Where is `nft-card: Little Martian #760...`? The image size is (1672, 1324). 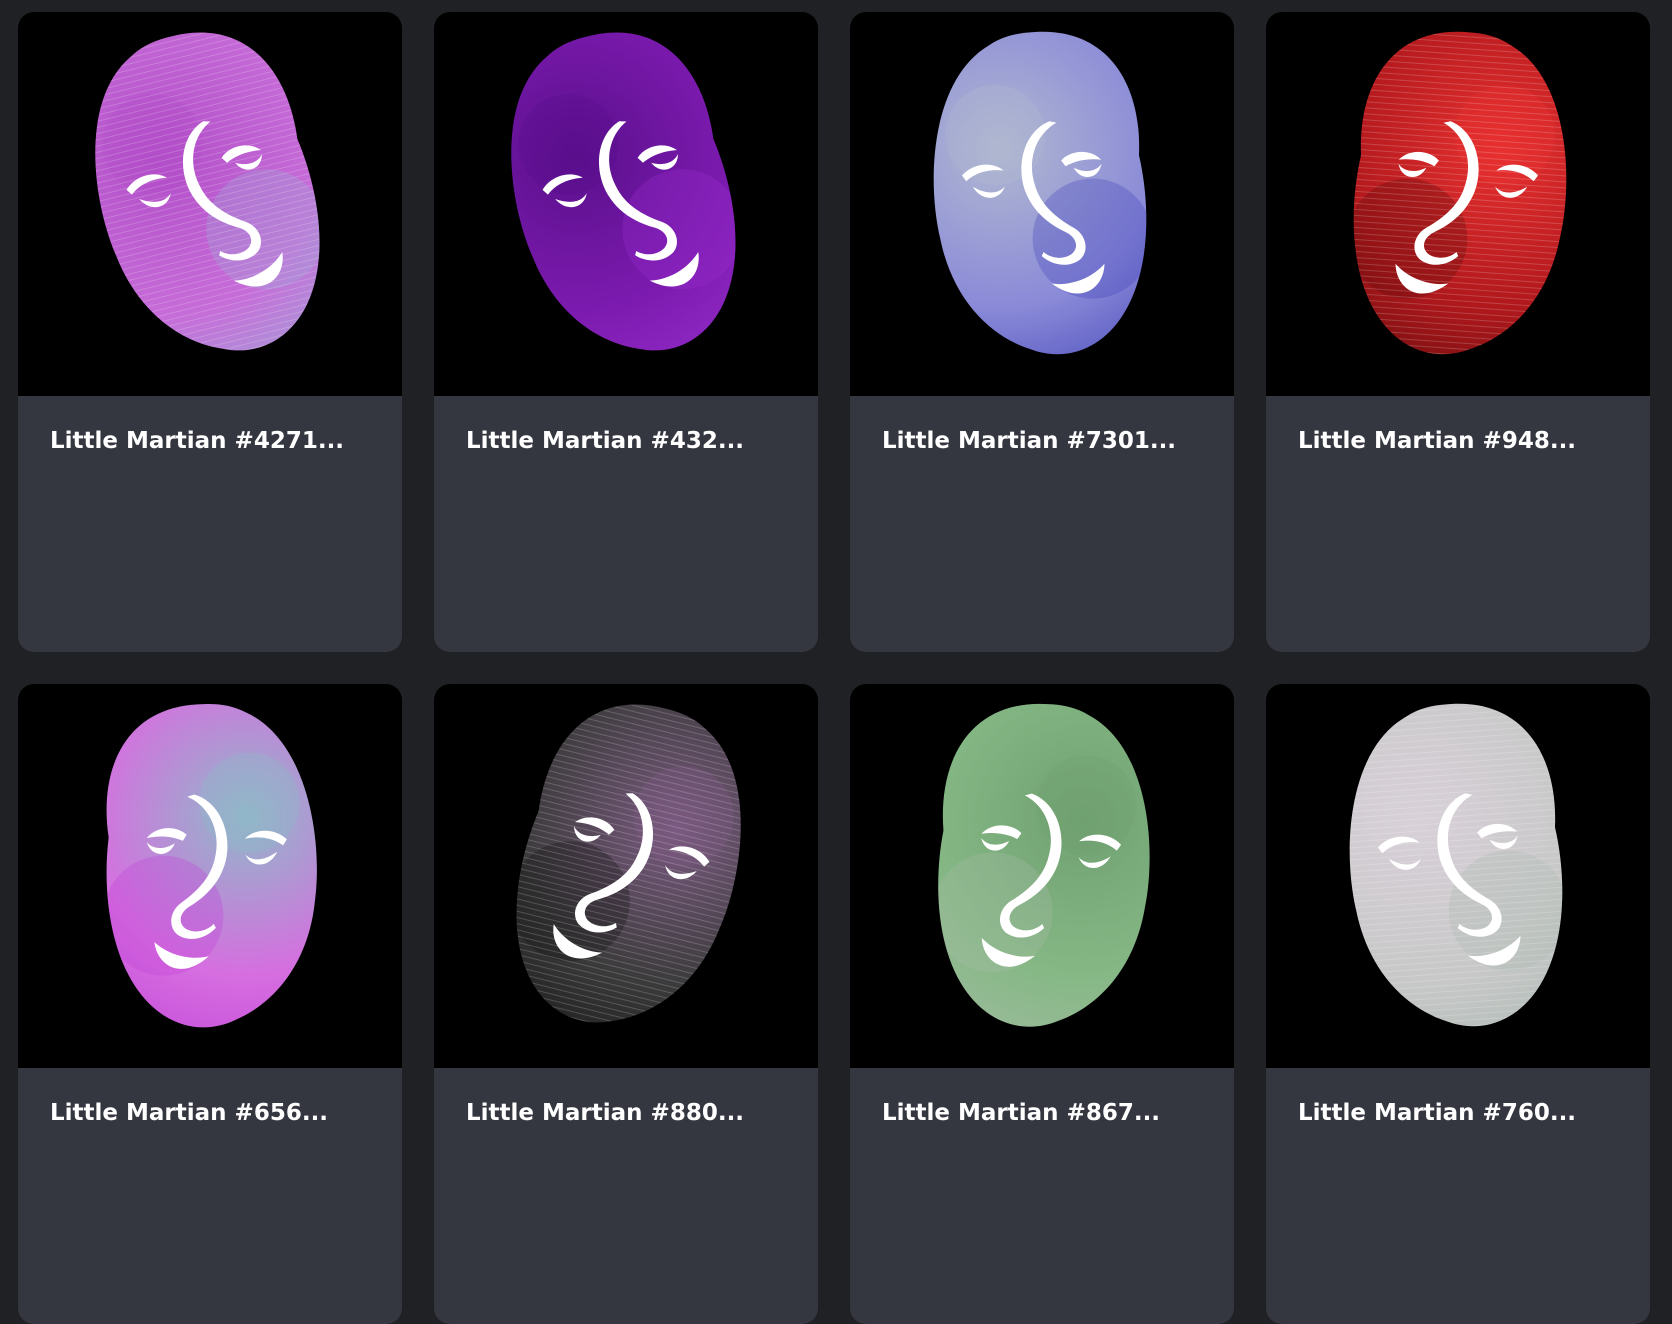 nft-card: Little Martian #760... is located at coordinates (1458, 1004).